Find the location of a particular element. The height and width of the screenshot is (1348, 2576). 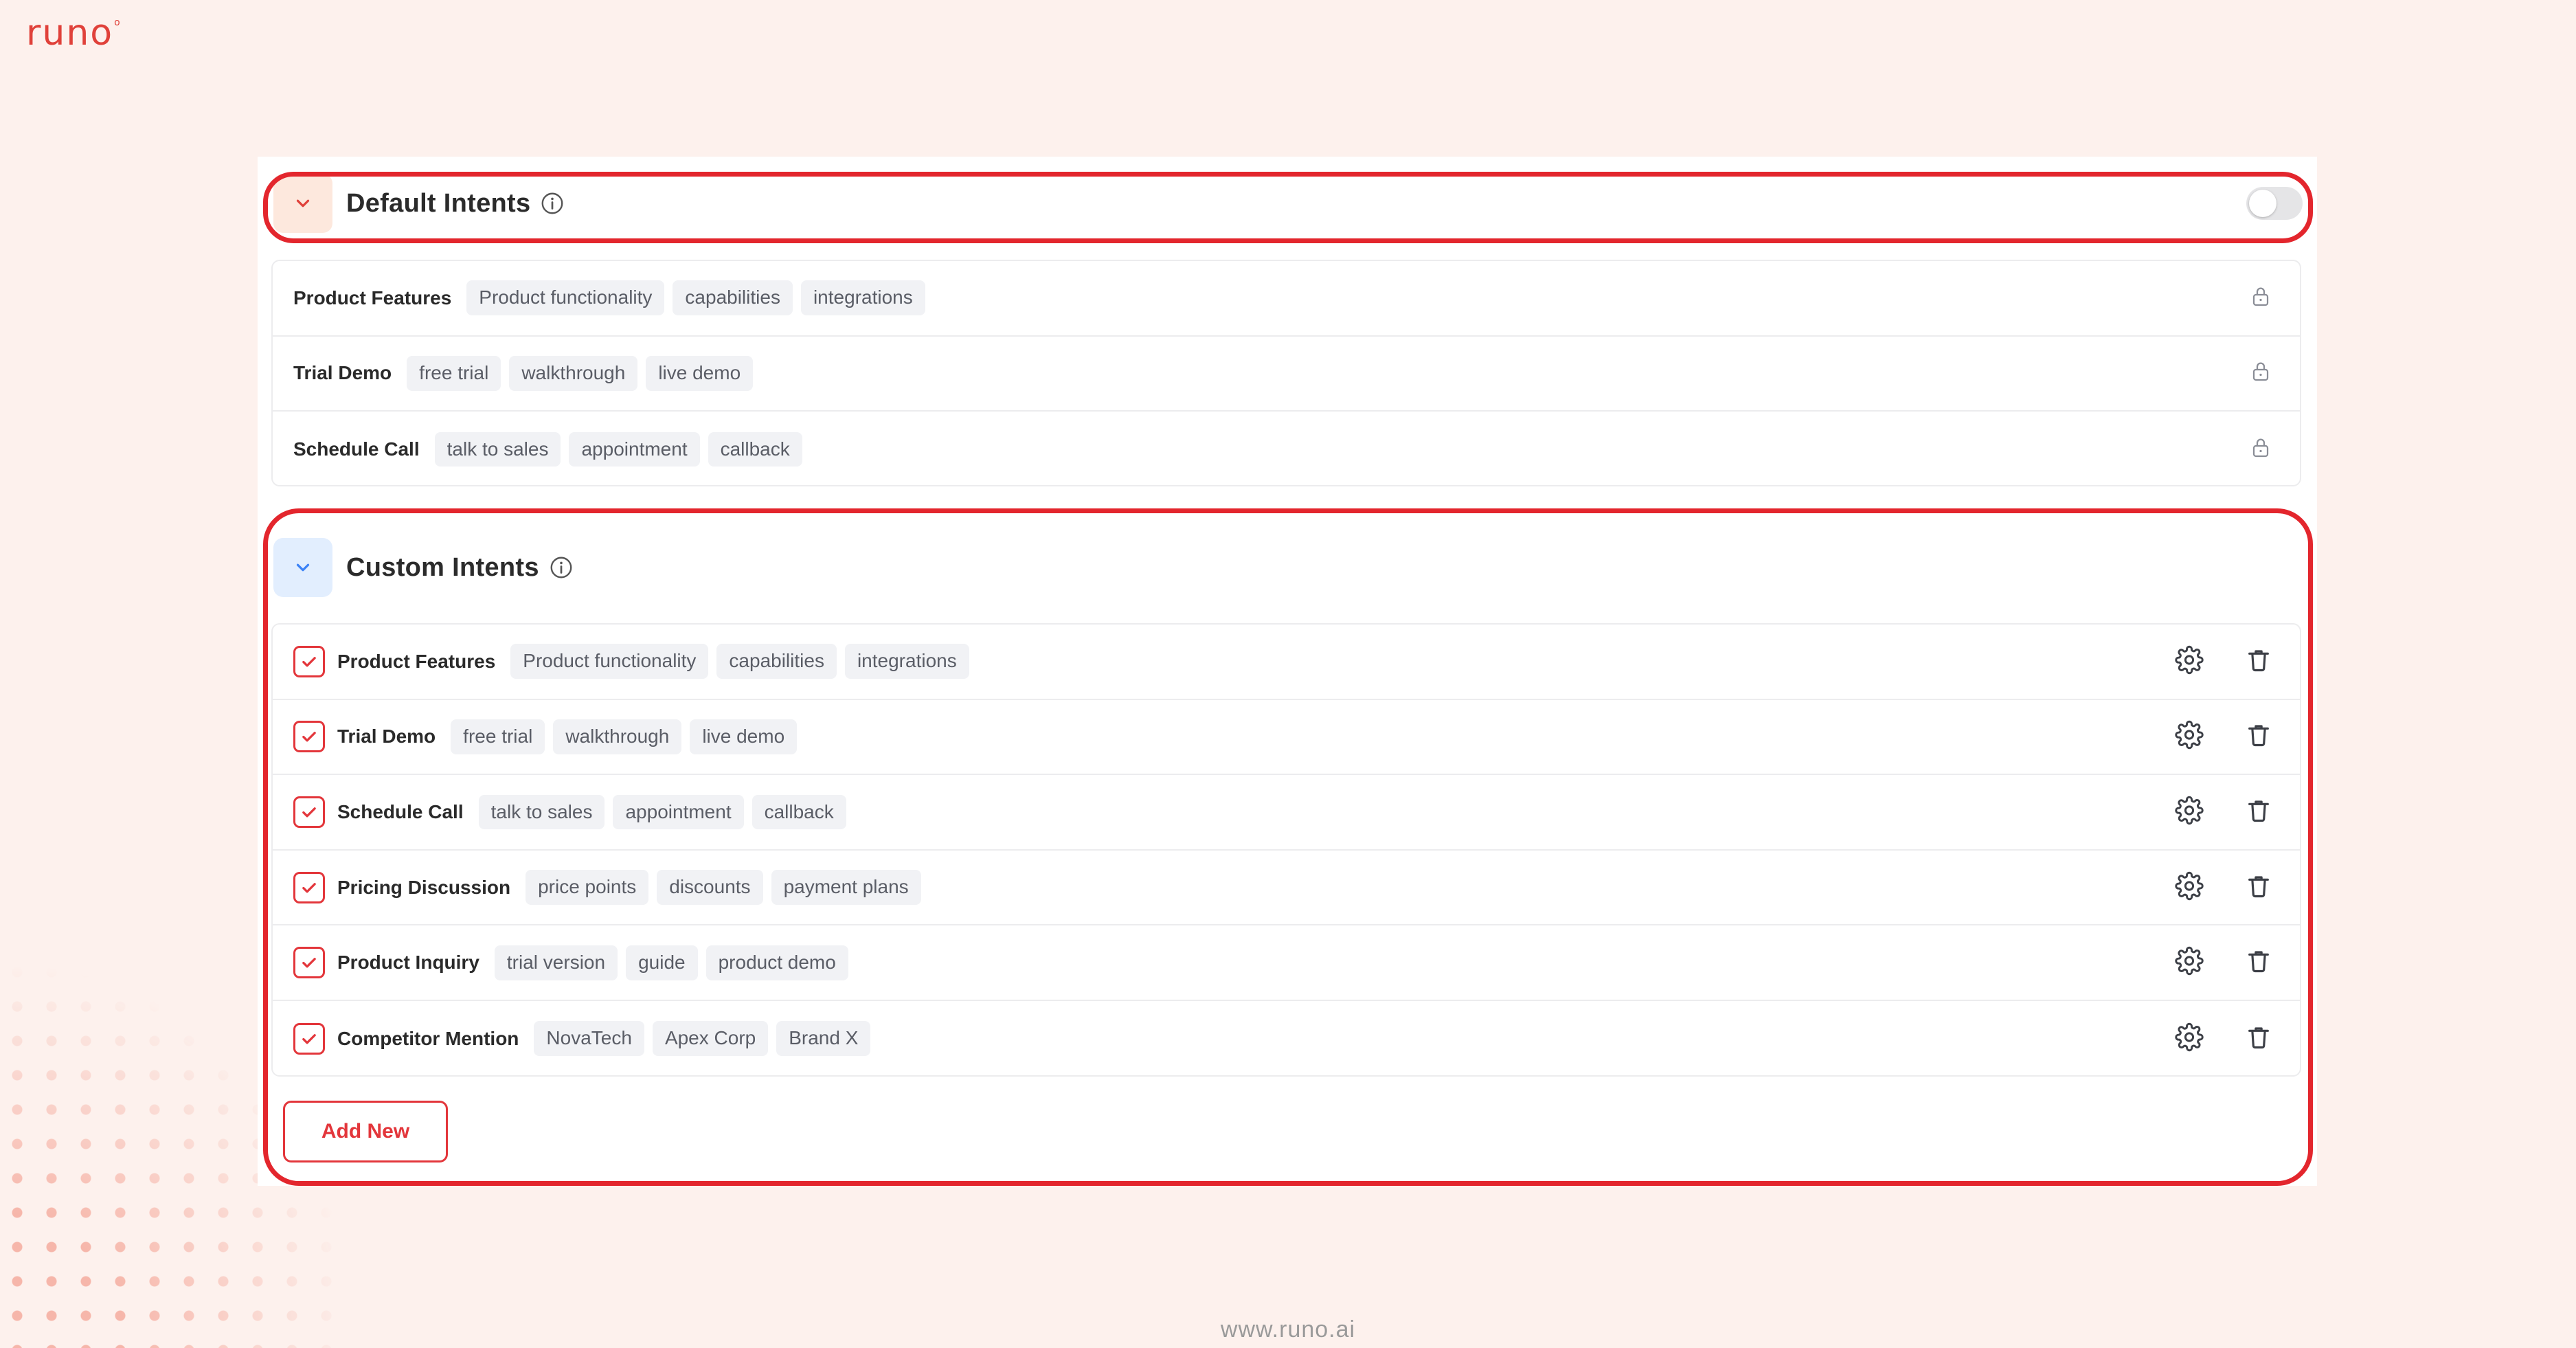

default-intent-row: Trial Demo free trial walkthrough live demo is located at coordinates (1286, 374).